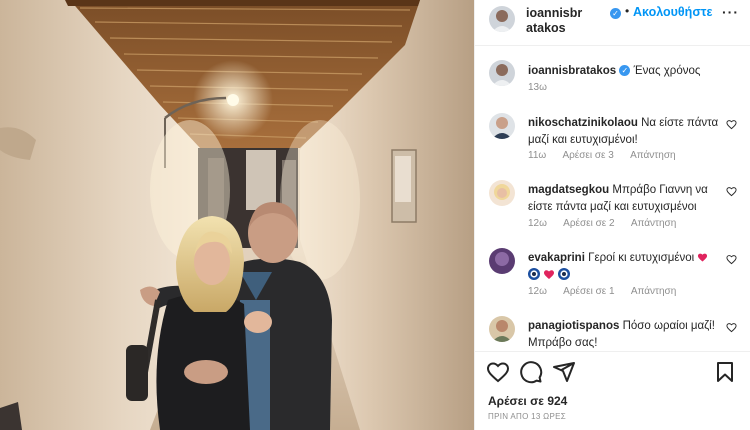 The width and height of the screenshot is (750, 430). What do you see at coordinates (537, 155) in the screenshot?
I see `comment-time: 11ω` at bounding box center [537, 155].